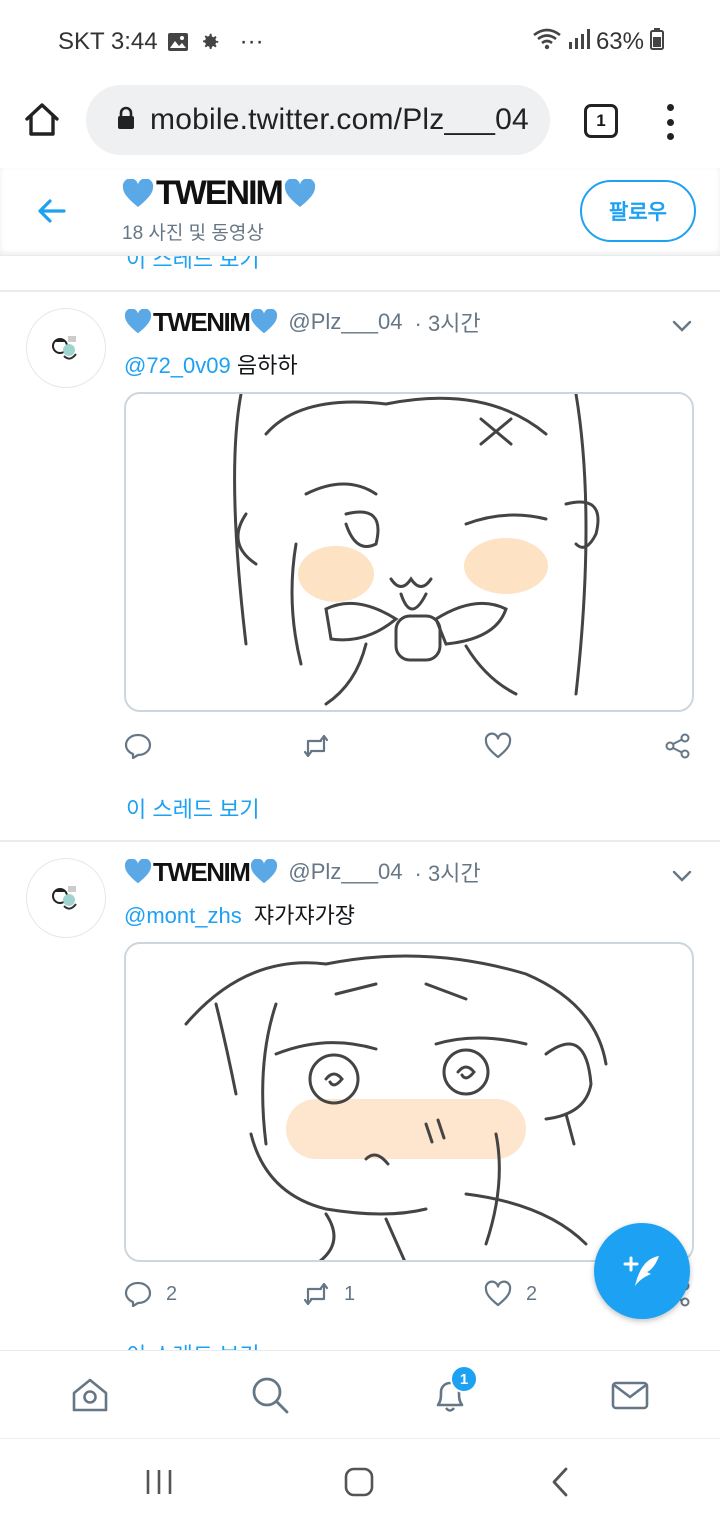  I want to click on home-tab-icon, so click(90, 1395).